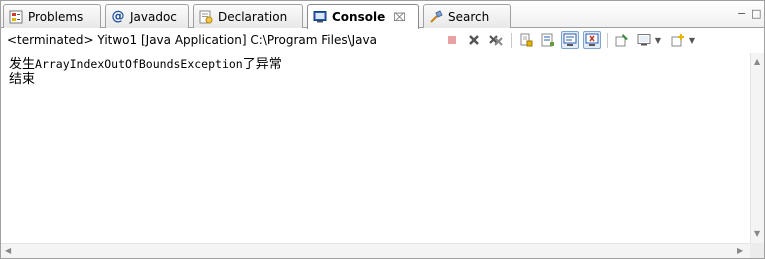 Image resolution: width=765 pixels, height=259 pixels. Describe the element at coordinates (118, 16) in the screenshot. I see `javadoc-icon: @` at that location.